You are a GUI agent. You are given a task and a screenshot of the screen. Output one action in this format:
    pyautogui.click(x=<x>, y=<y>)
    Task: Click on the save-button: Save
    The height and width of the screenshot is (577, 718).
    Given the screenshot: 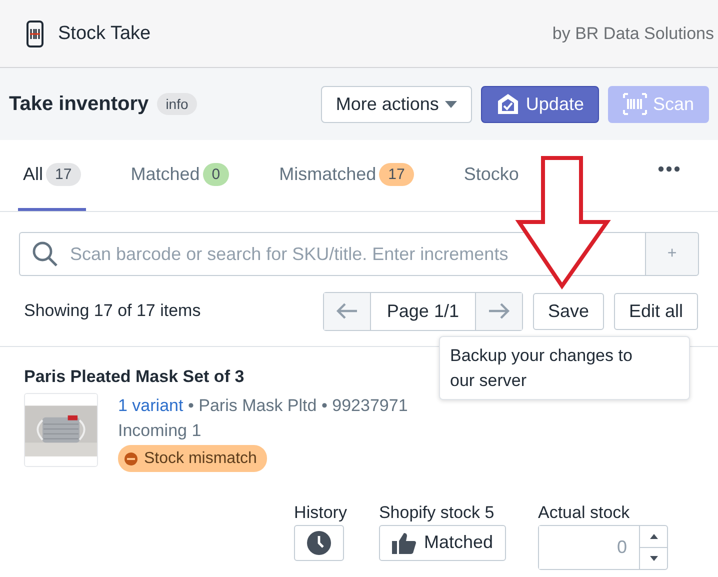 What is the action you would take?
    pyautogui.click(x=568, y=311)
    